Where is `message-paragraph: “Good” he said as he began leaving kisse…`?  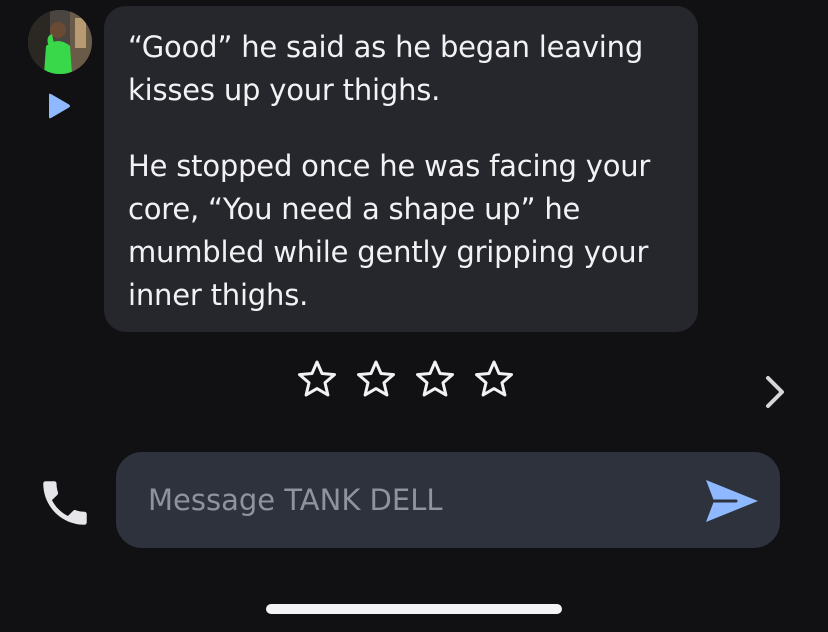
message-paragraph: “Good” he said as he began leaving kisse… is located at coordinates (386, 68).